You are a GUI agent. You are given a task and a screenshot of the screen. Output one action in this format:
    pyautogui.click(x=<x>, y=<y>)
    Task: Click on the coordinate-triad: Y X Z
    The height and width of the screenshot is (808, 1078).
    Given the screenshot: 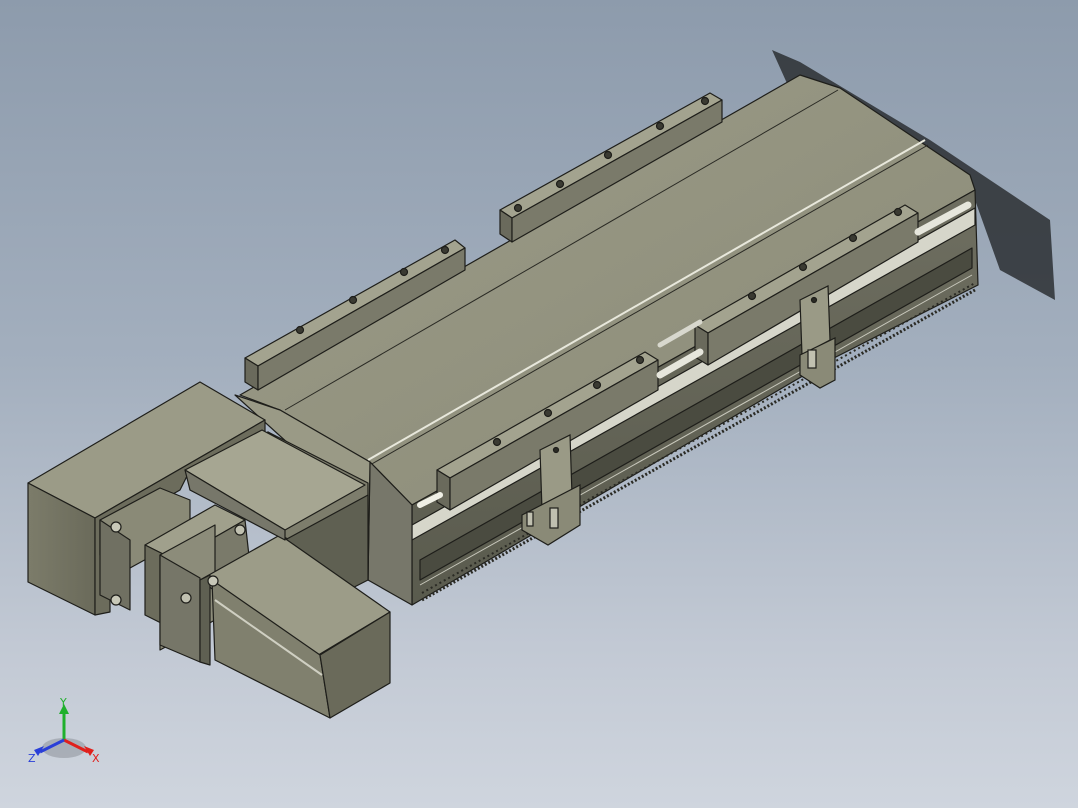 What is the action you would take?
    pyautogui.click(x=64, y=730)
    